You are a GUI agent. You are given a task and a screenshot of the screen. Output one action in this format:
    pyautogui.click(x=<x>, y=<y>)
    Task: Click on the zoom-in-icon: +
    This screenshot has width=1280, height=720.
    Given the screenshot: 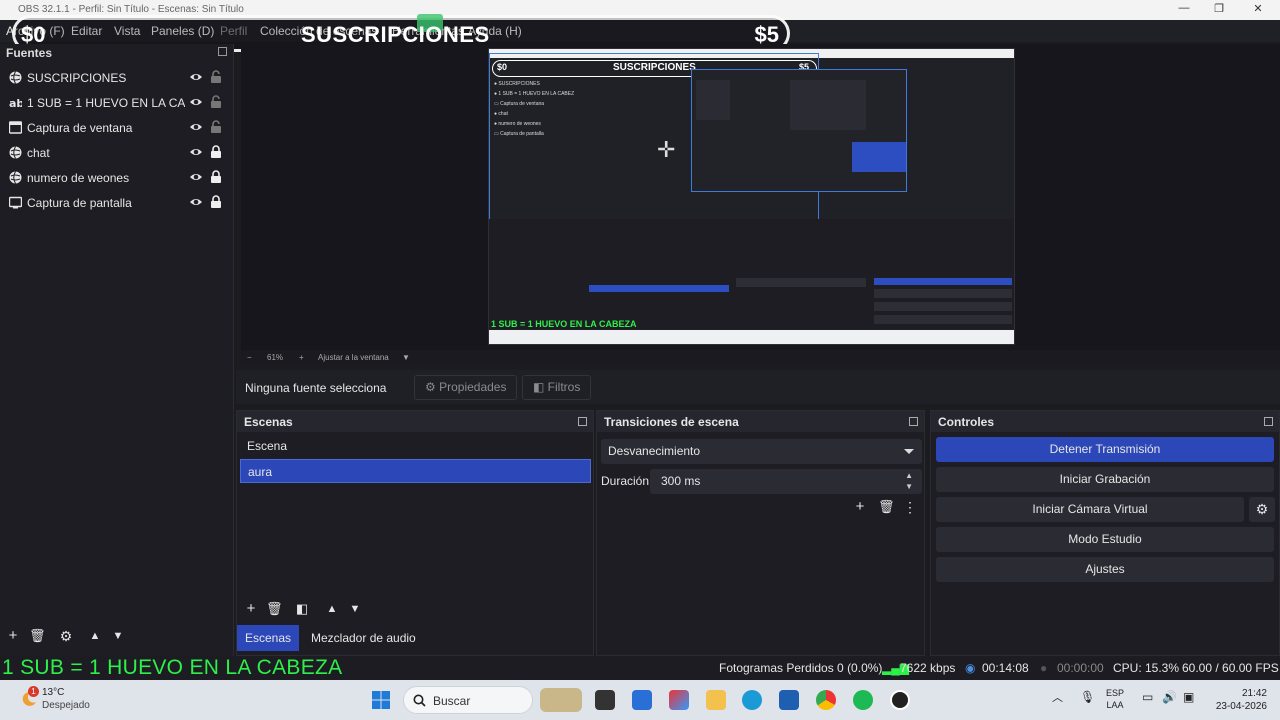 What is the action you would take?
    pyautogui.click(x=301, y=357)
    